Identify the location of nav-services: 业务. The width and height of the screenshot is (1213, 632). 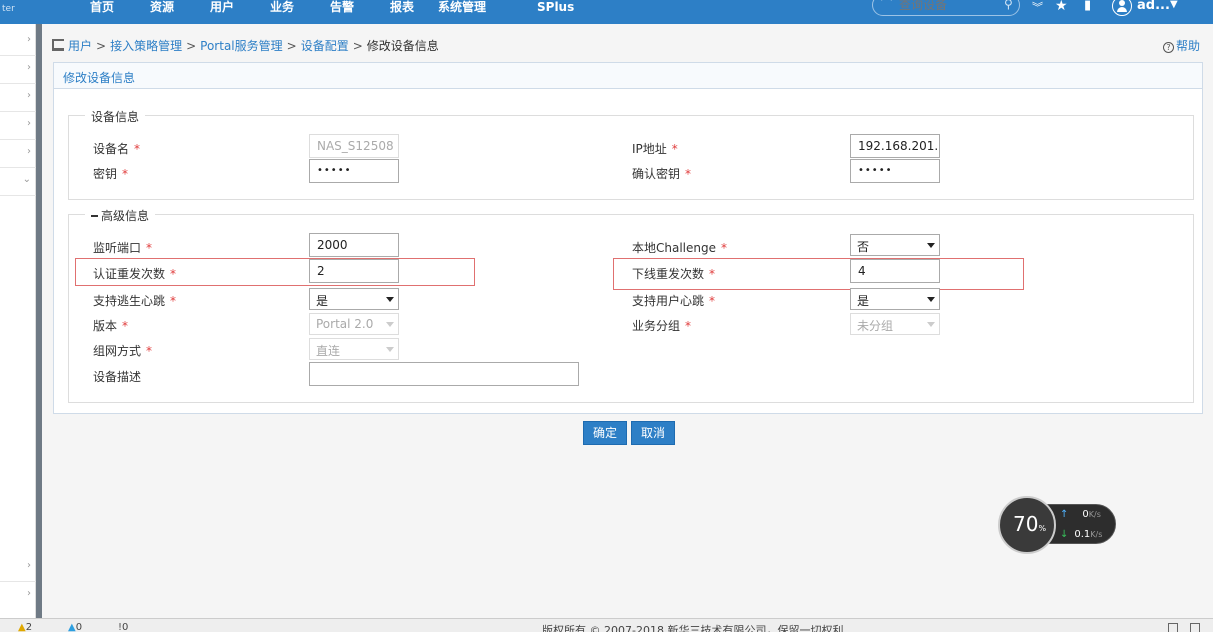
(282, 12).